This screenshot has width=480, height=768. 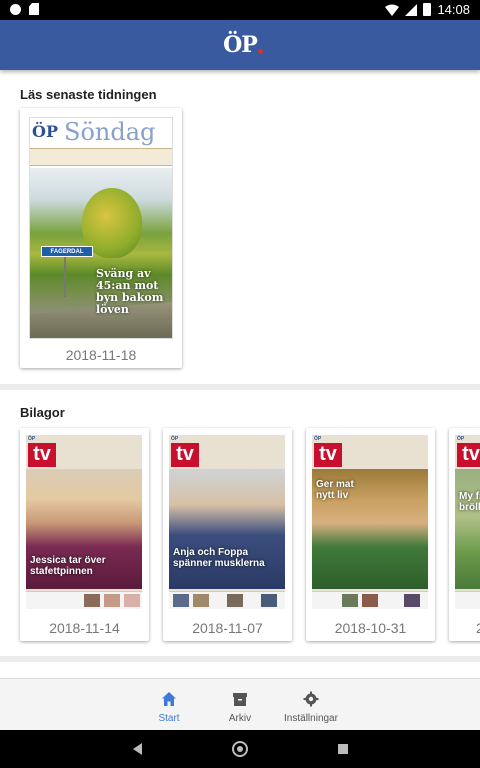 What do you see at coordinates (343, 749) in the screenshot?
I see `recent-apps-icon` at bounding box center [343, 749].